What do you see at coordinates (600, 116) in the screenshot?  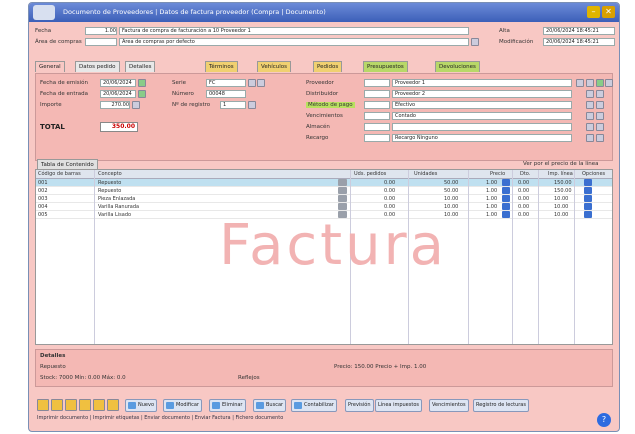 I see `vencimientos-edit-button` at bounding box center [600, 116].